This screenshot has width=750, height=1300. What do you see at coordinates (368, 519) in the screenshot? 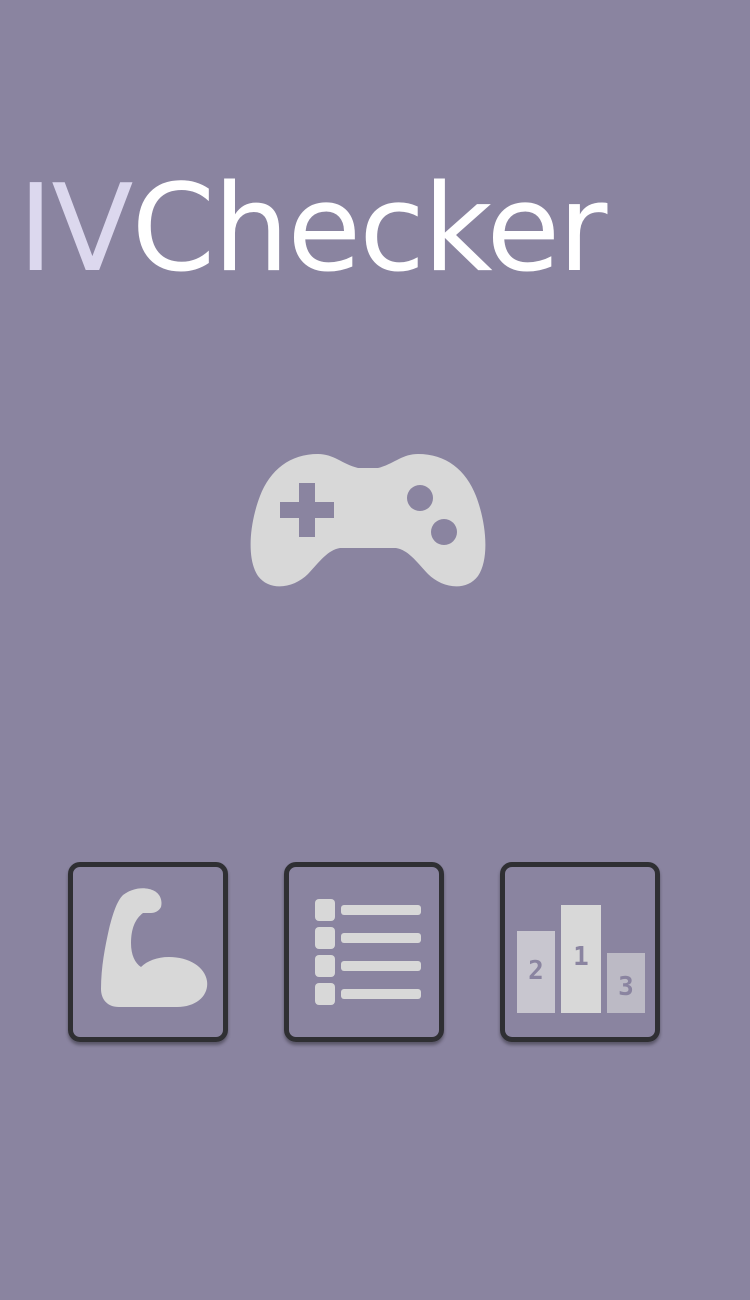
I see `gamepad-icon` at bounding box center [368, 519].